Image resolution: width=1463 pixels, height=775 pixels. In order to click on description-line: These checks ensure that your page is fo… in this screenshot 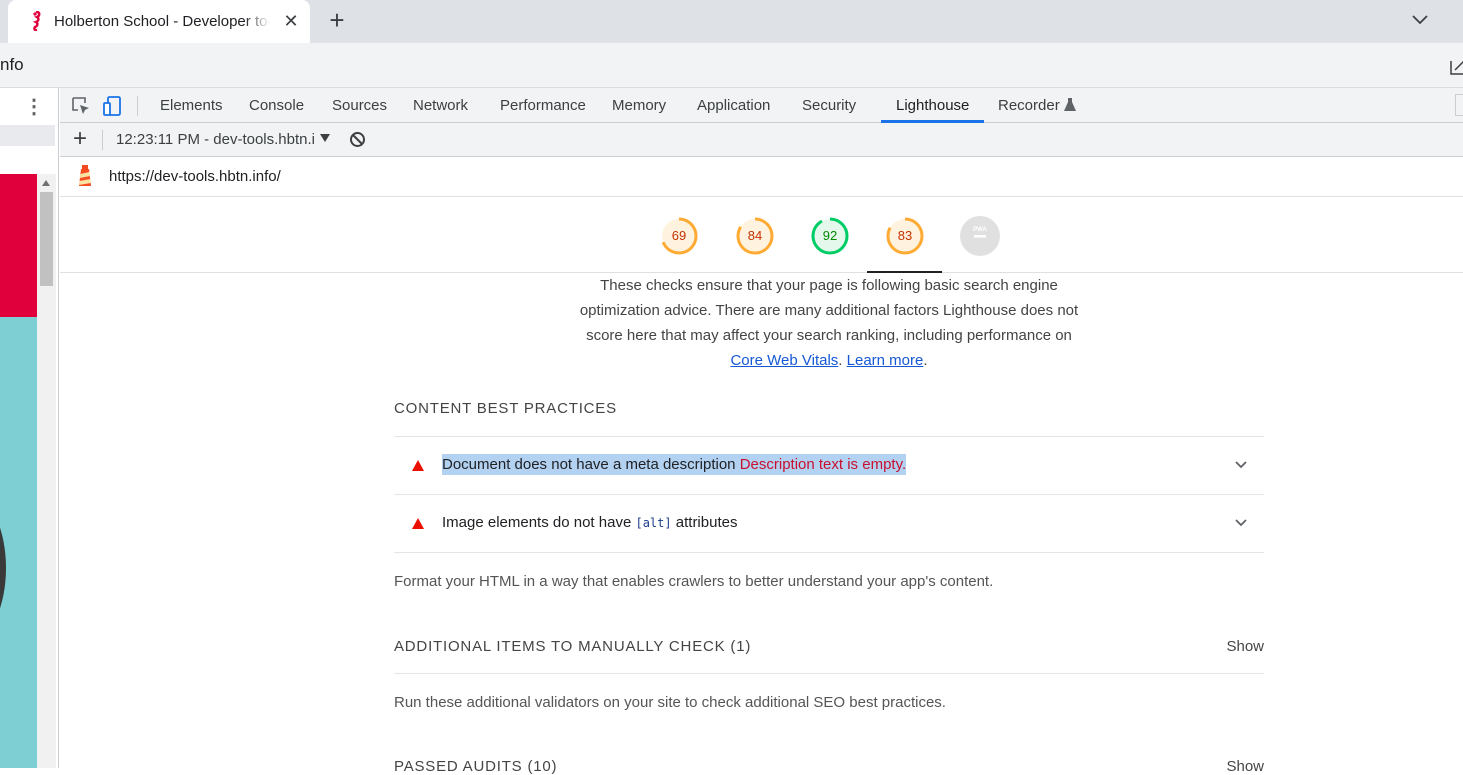, I will do `click(829, 285)`.